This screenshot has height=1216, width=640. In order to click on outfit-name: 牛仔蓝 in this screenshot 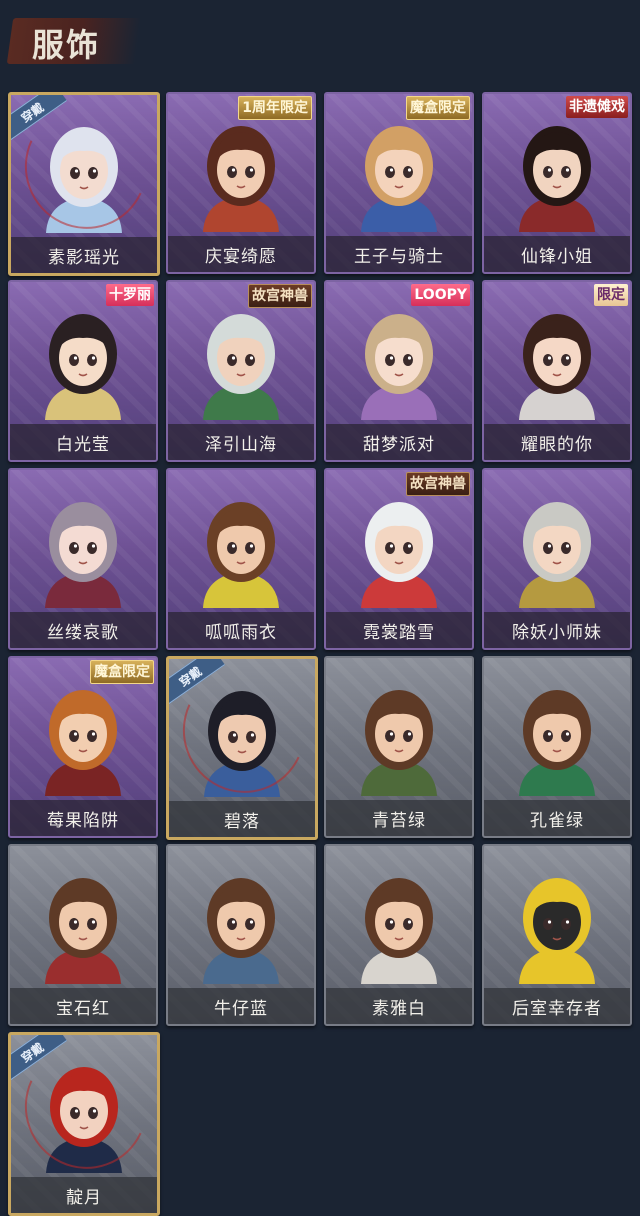, I will do `click(241, 1008)`.